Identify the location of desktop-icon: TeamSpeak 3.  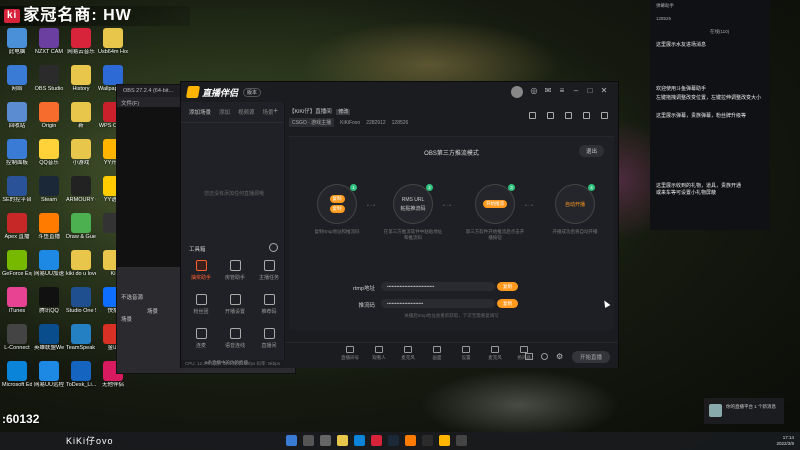
(81, 338).